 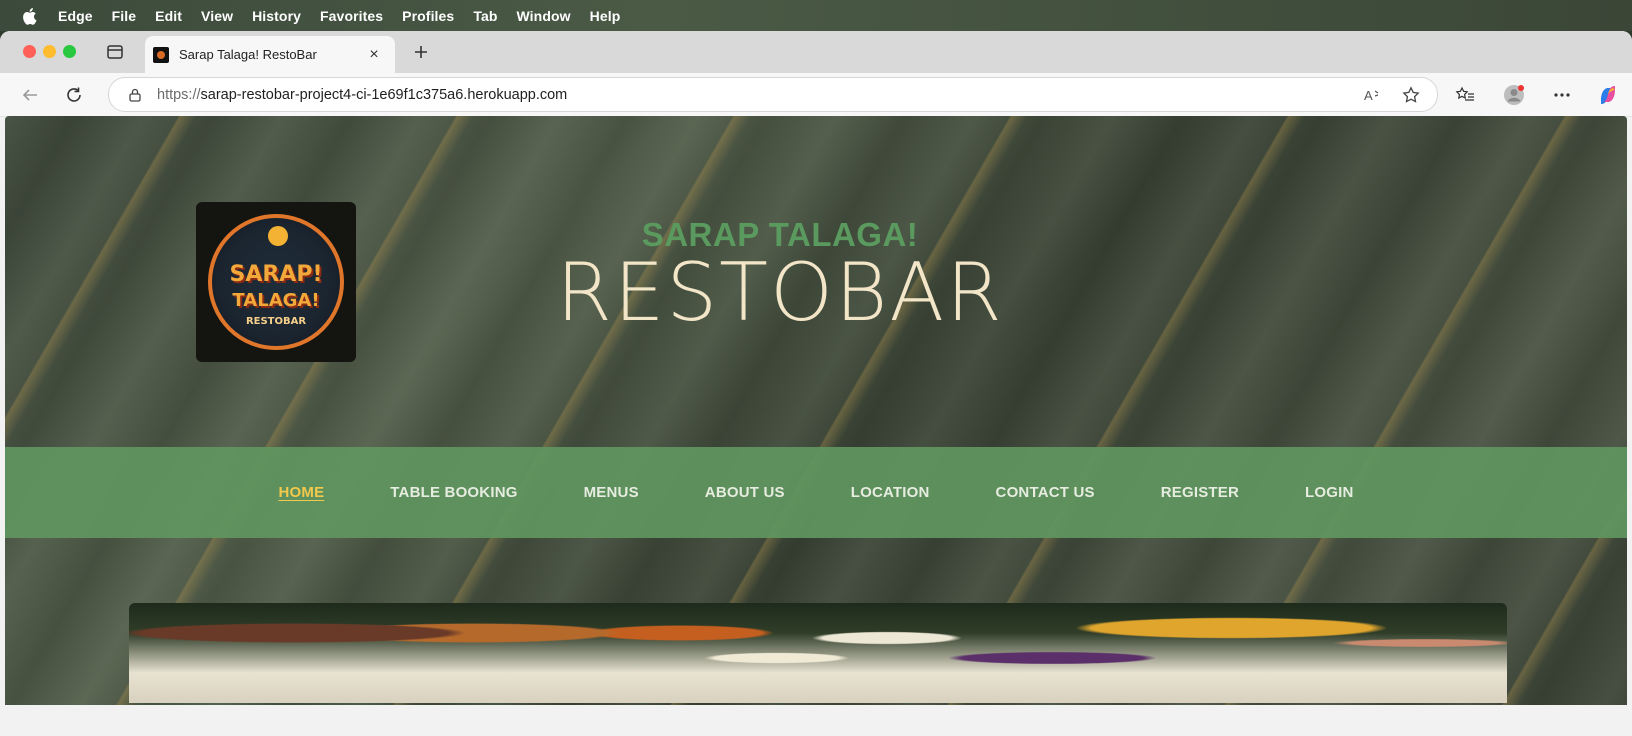 I want to click on apple-menu-icon, so click(x=29, y=16).